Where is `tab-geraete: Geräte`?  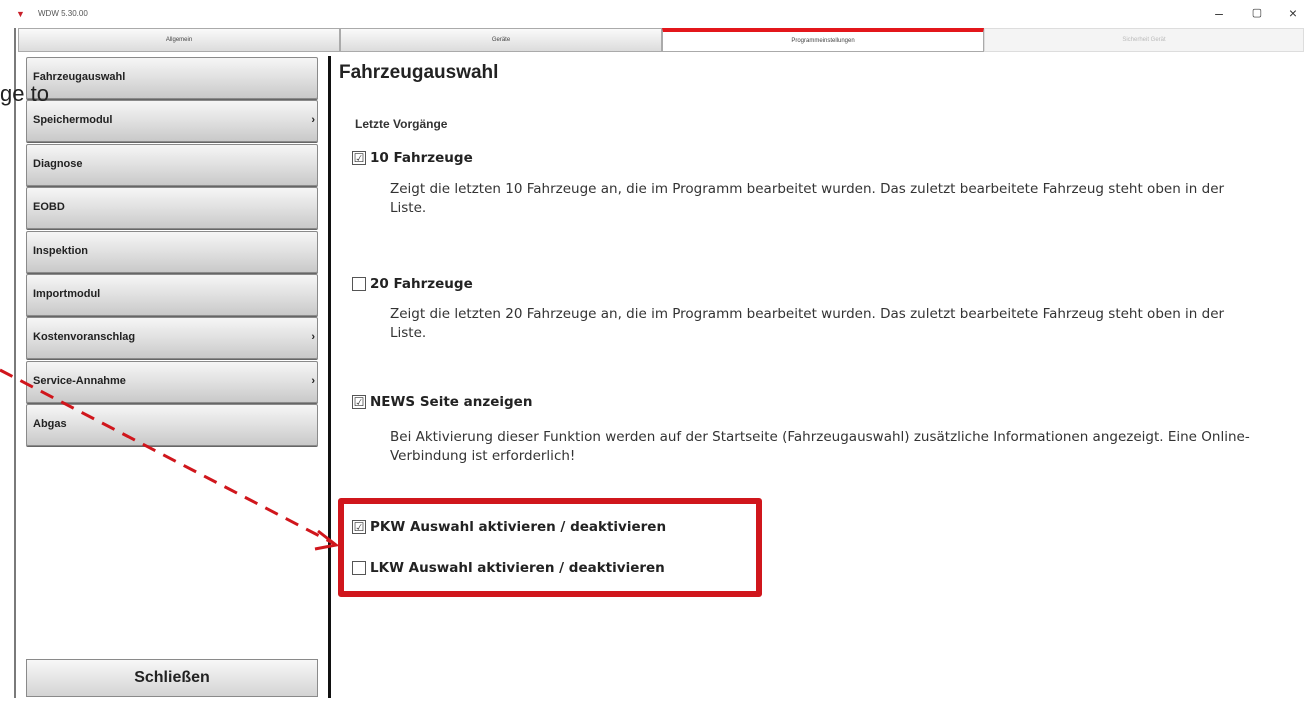
tab-geraete: Geräte is located at coordinates (501, 40).